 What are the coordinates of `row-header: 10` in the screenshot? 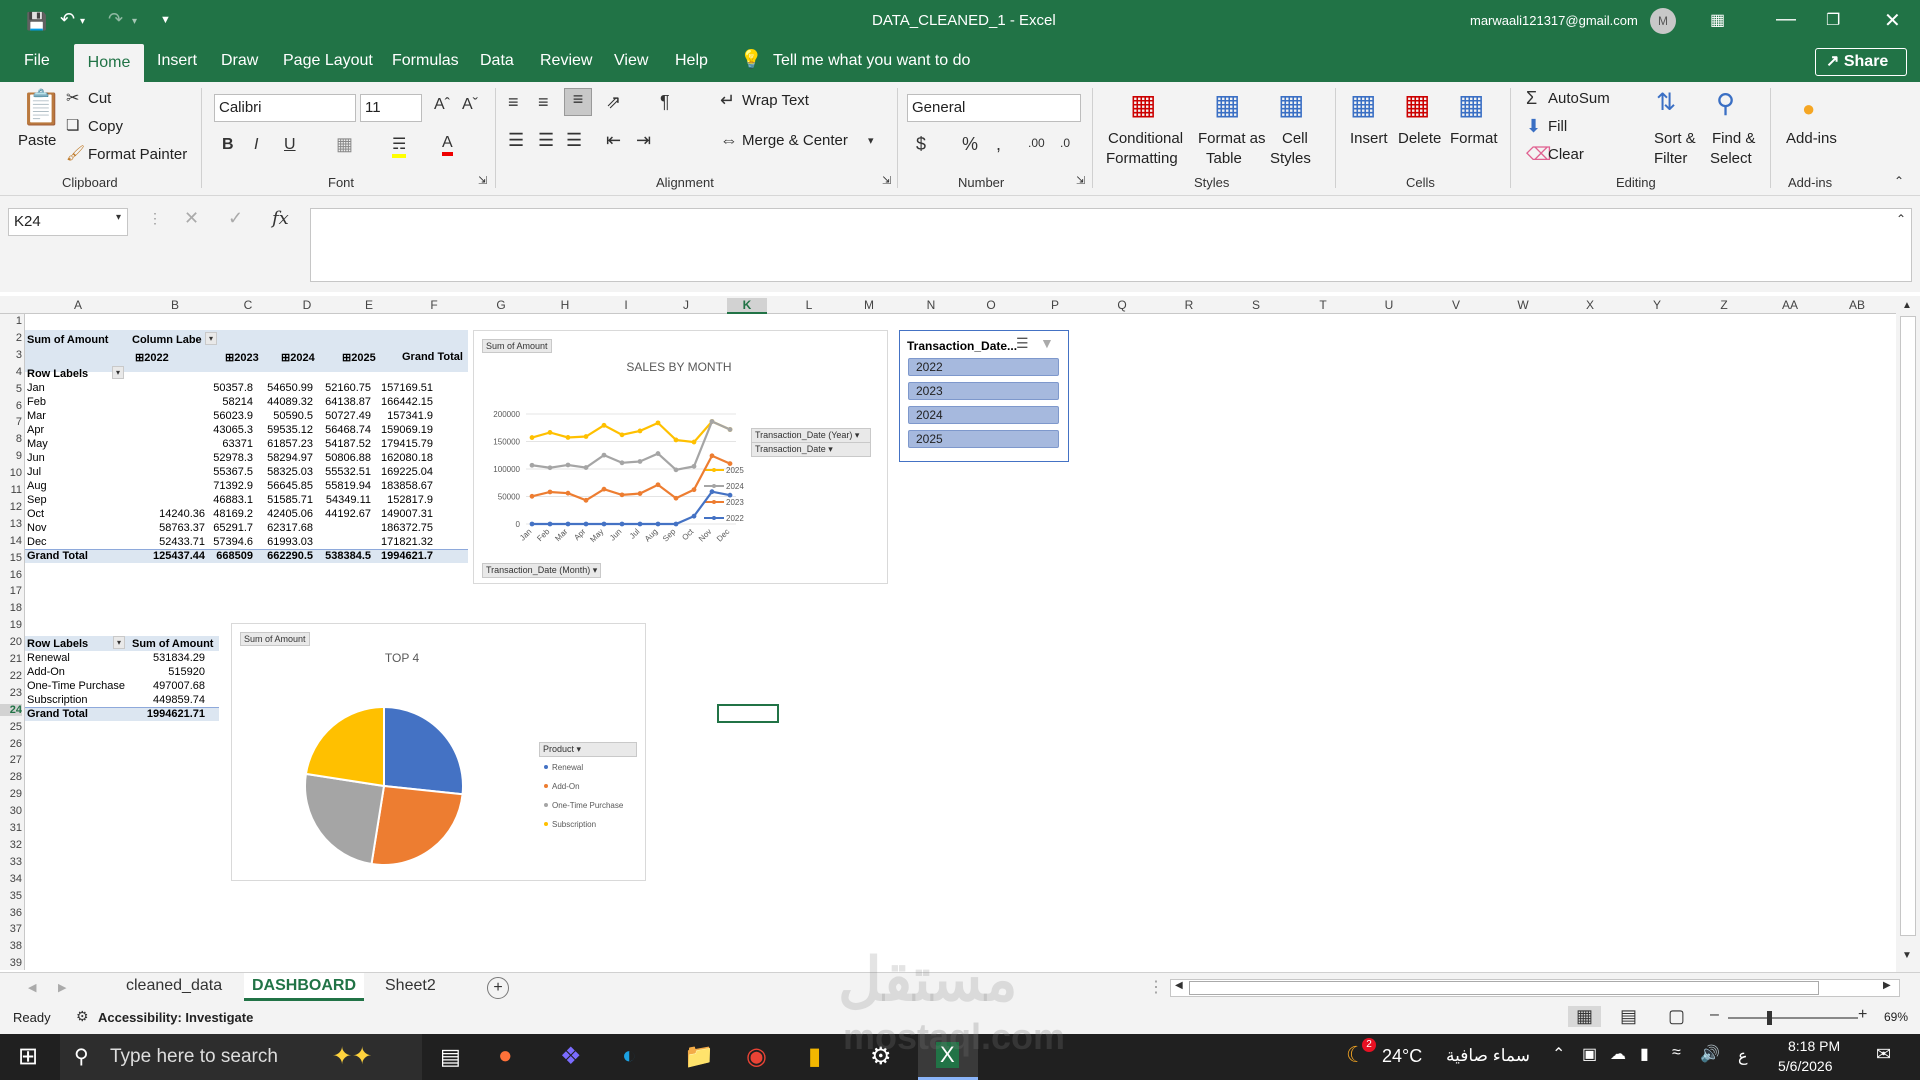 It's located at (11, 473).